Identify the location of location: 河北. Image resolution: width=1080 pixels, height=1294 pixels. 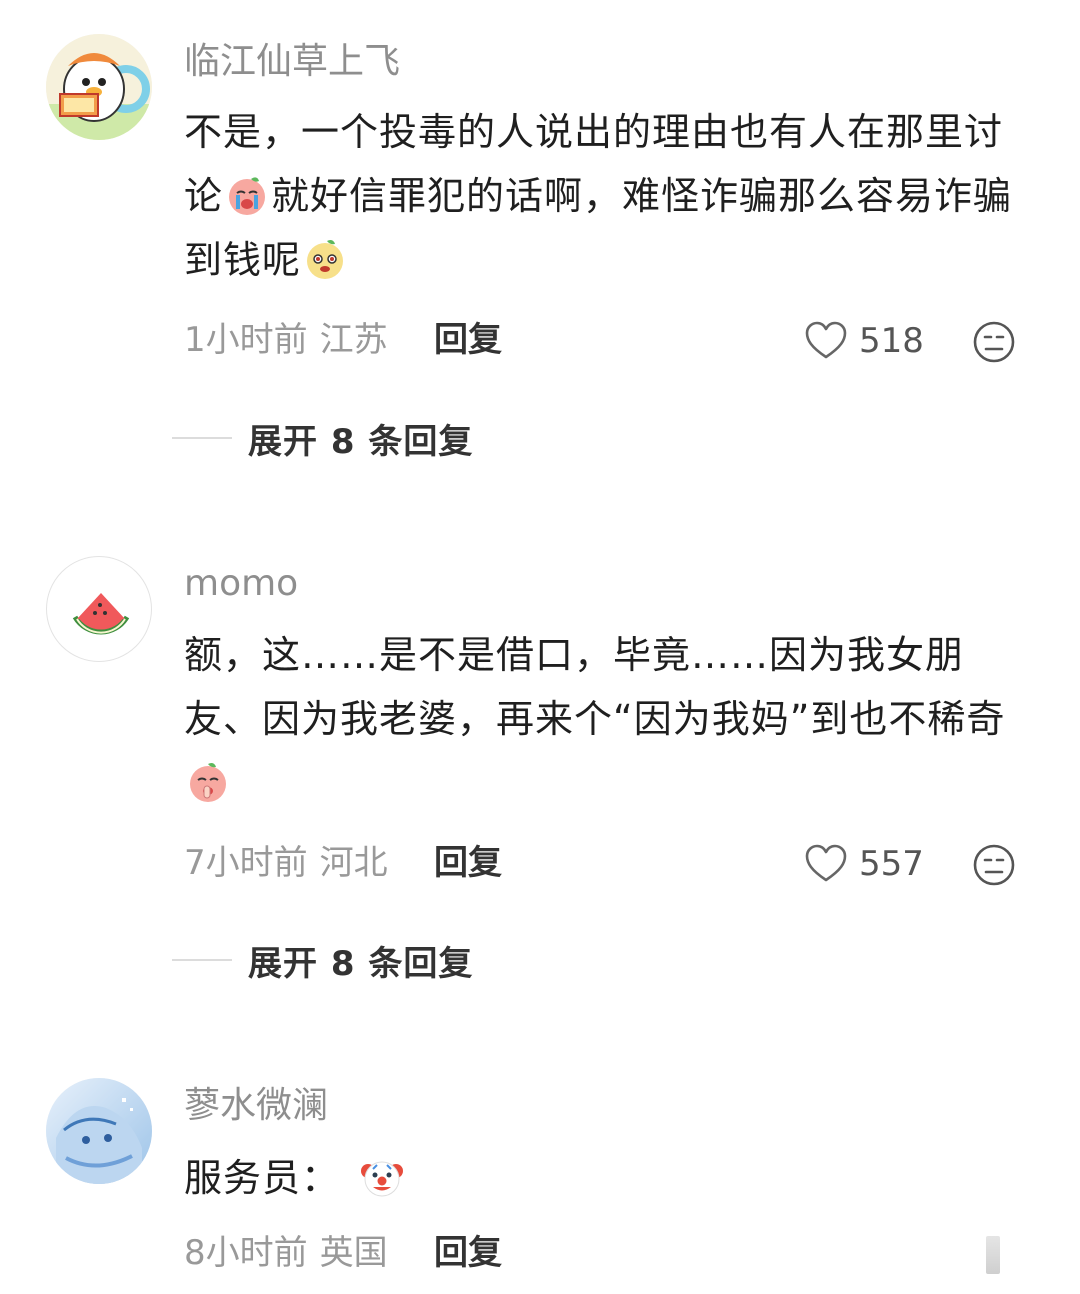
(353, 863).